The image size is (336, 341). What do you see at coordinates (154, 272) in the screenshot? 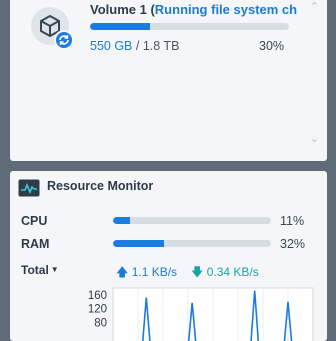
I see `upload-speed-value: 1.1 KB/s` at bounding box center [154, 272].